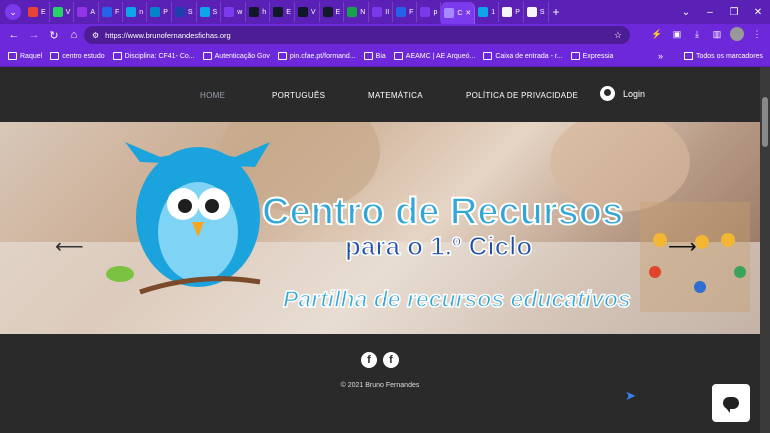 The image size is (770, 433). I want to click on scrollbar-thumb, so click(765, 122).